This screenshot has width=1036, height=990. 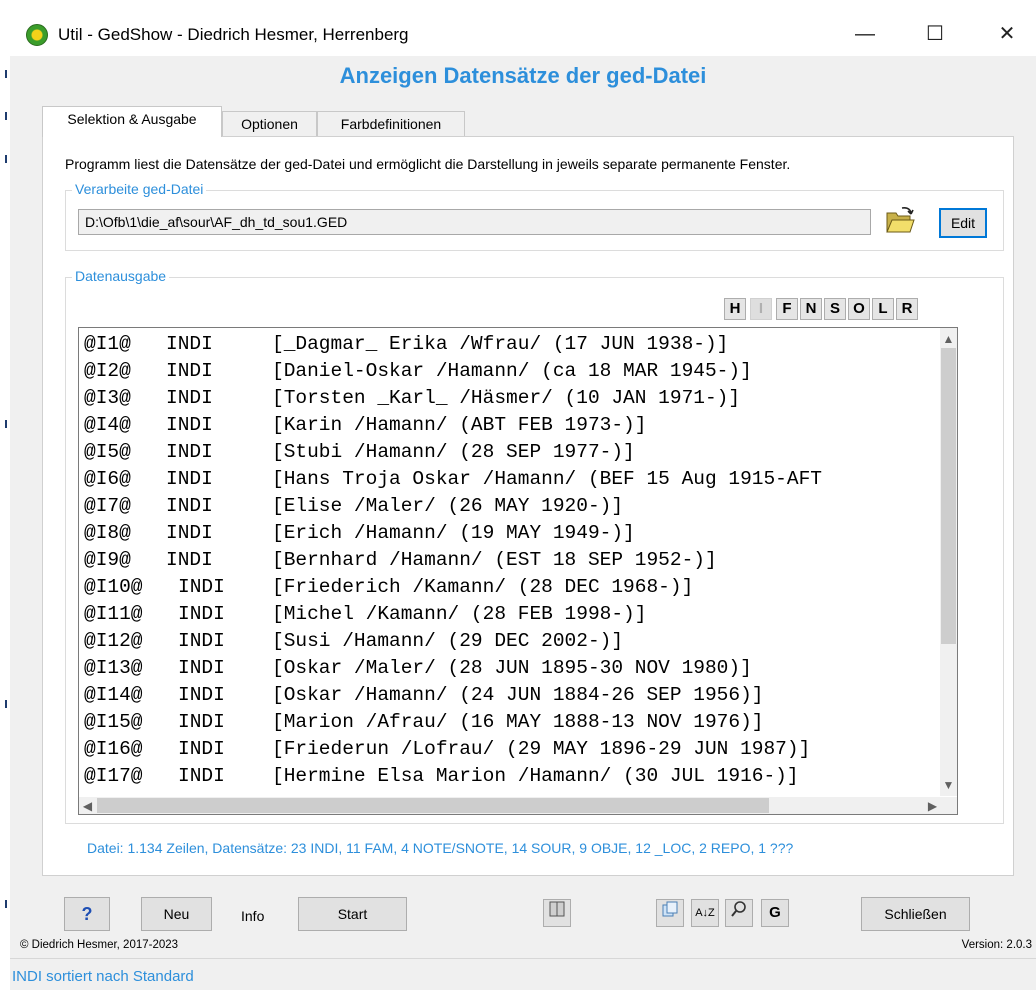 What do you see at coordinates (107, 371) in the screenshot?
I see `record-id: @I2@` at bounding box center [107, 371].